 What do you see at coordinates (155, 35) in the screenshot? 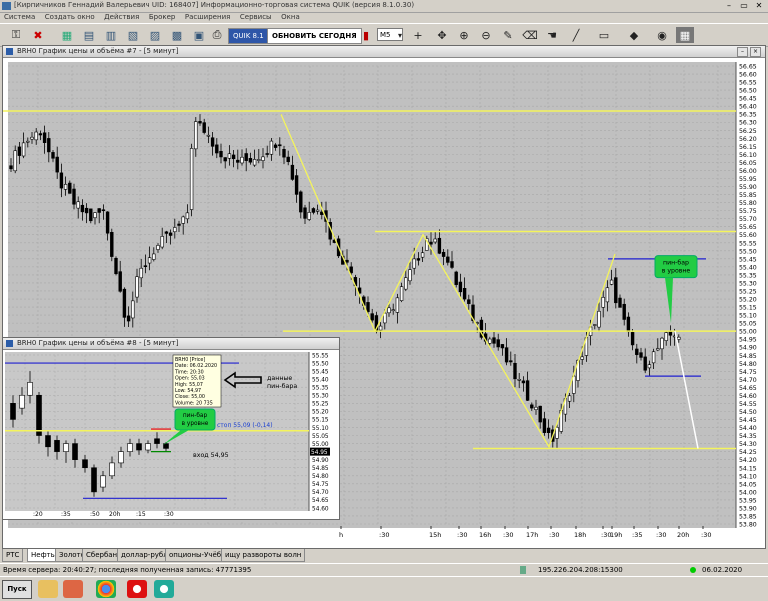
I see `trades-icon: ▨` at bounding box center [155, 35].